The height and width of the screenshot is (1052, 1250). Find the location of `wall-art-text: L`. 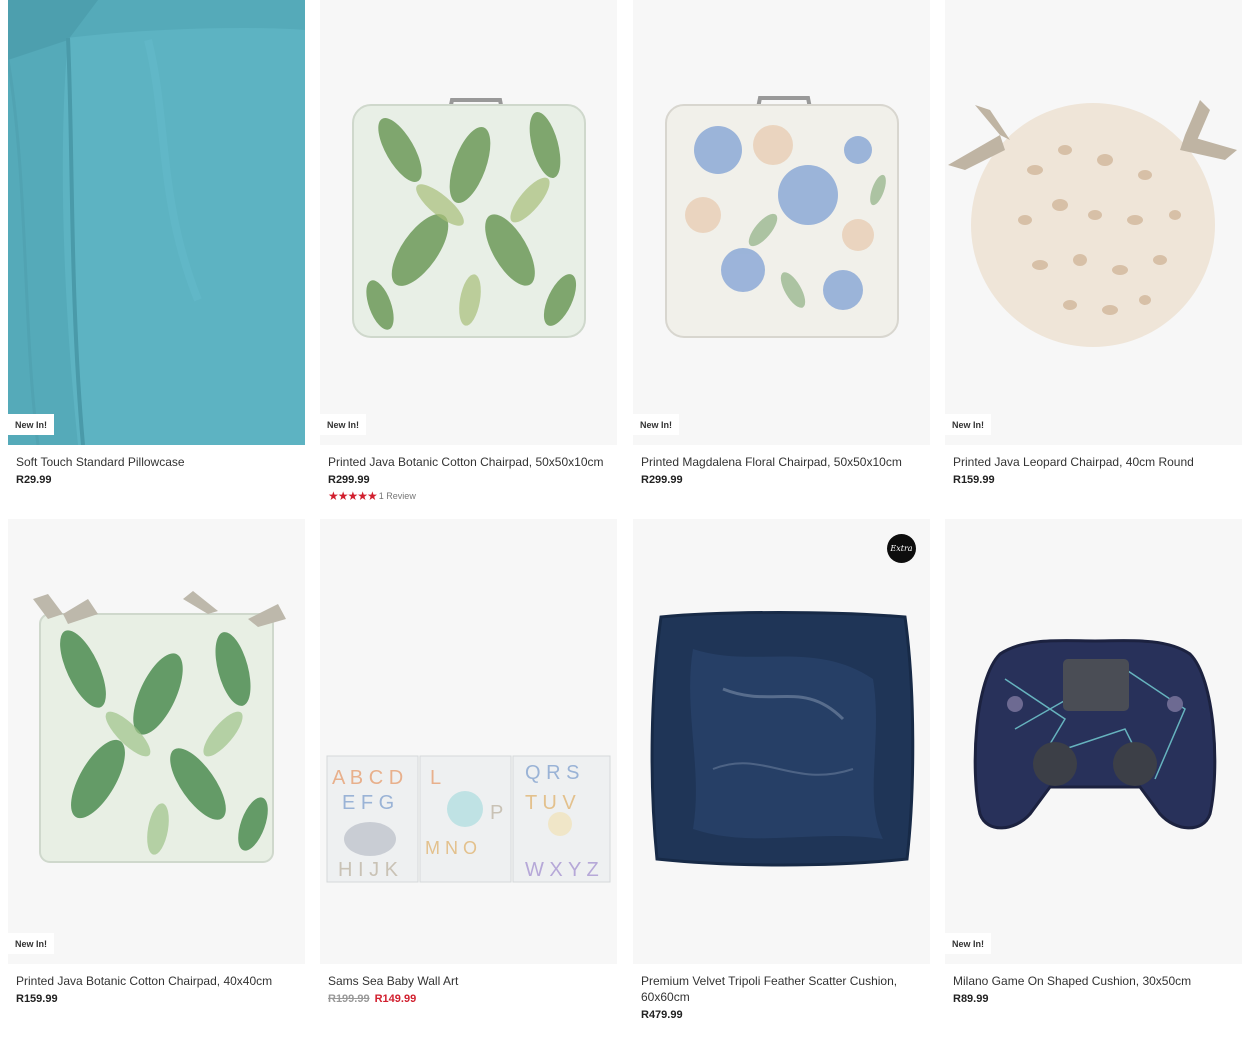

wall-art-text: L is located at coordinates (435, 778).